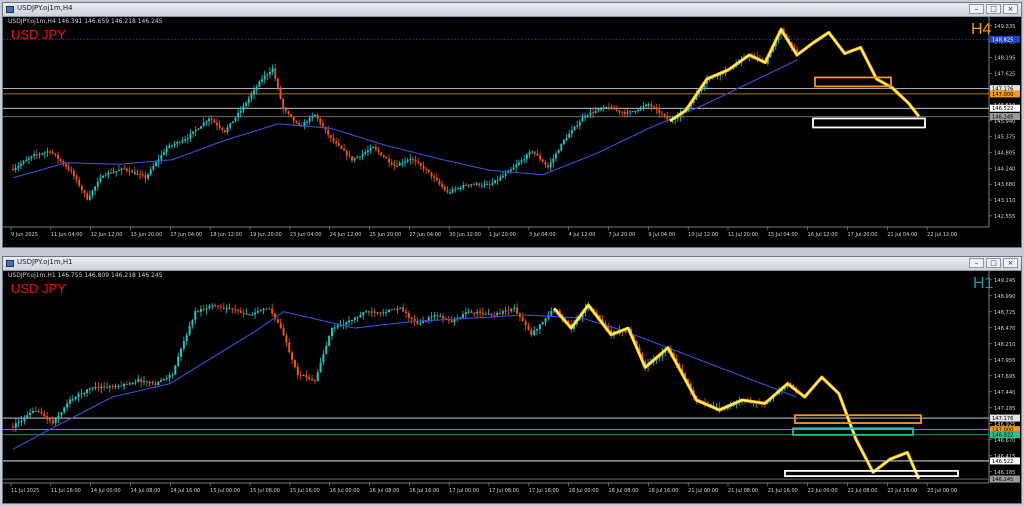 The width and height of the screenshot is (1024, 506). Describe the element at coordinates (942, 491) in the screenshot. I see `x-tick-label: 23 Jul 00:00` at that location.